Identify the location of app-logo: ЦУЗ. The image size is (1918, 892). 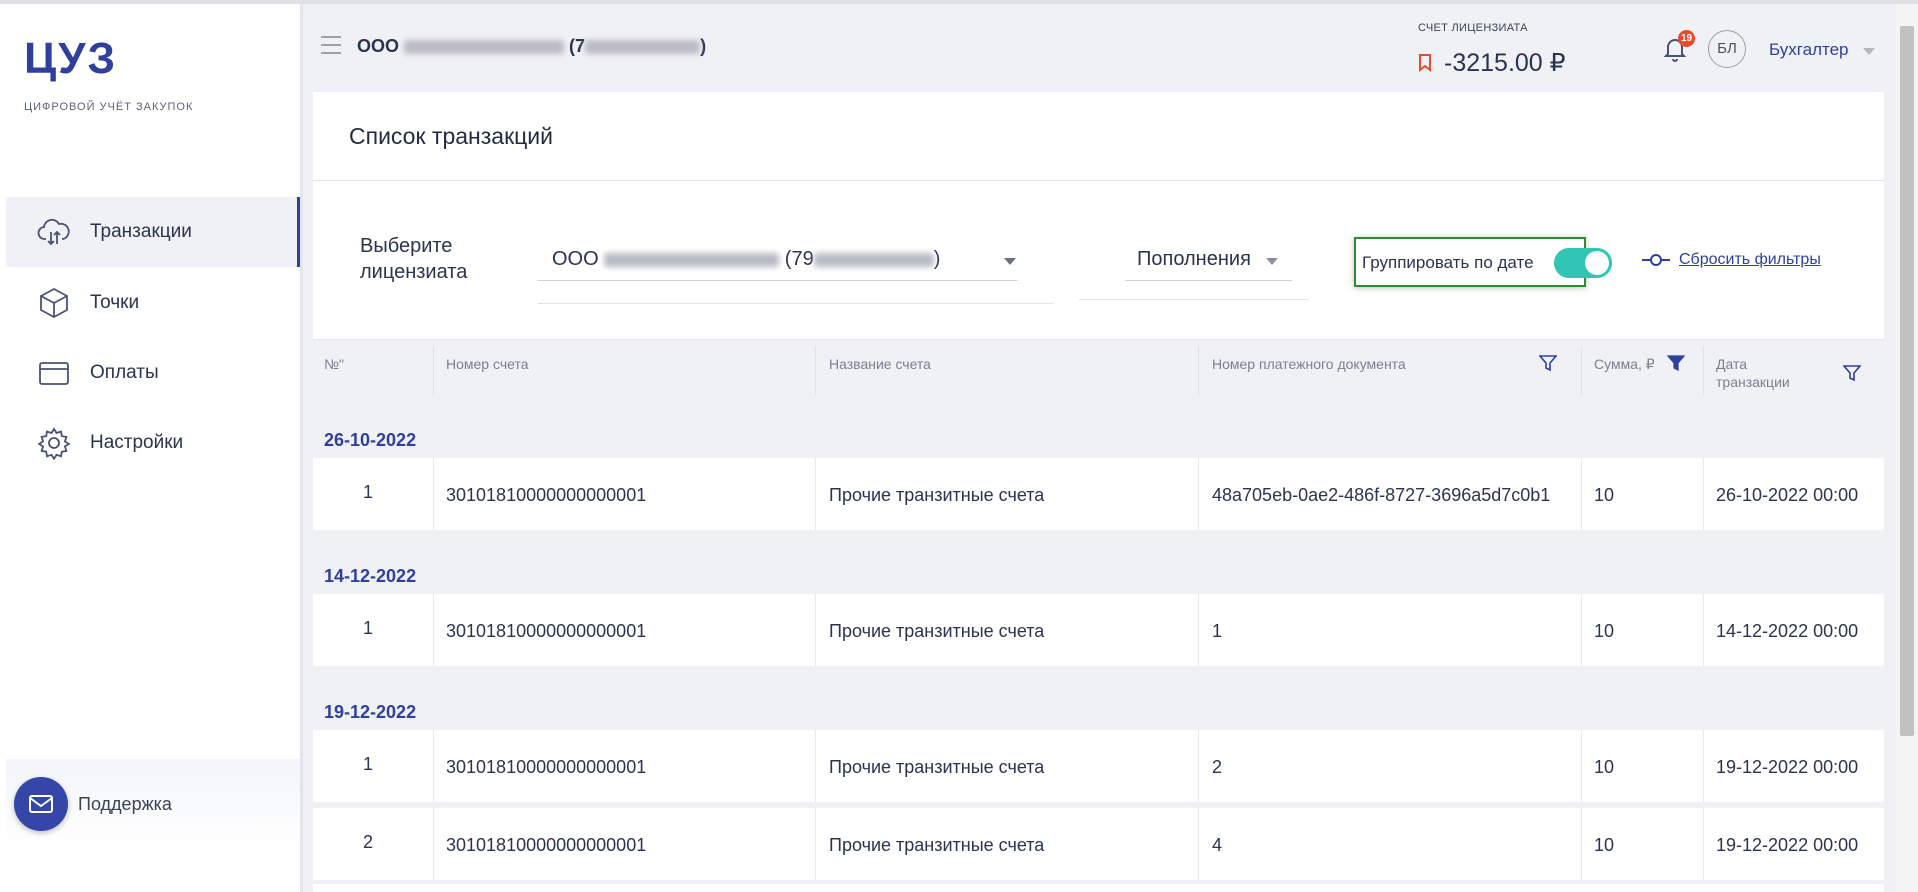
(70, 59).